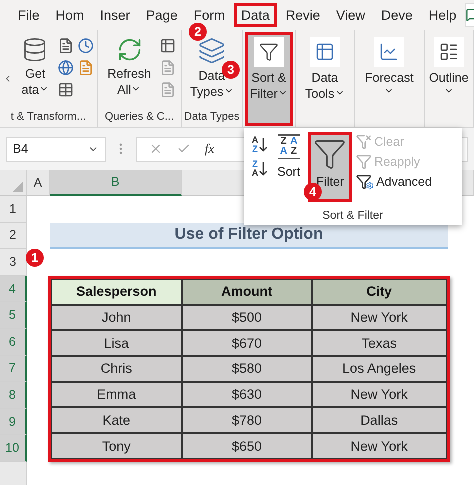 The image size is (474, 485). What do you see at coordinates (247, 291) in the screenshot?
I see `table-header: Amount` at bounding box center [247, 291].